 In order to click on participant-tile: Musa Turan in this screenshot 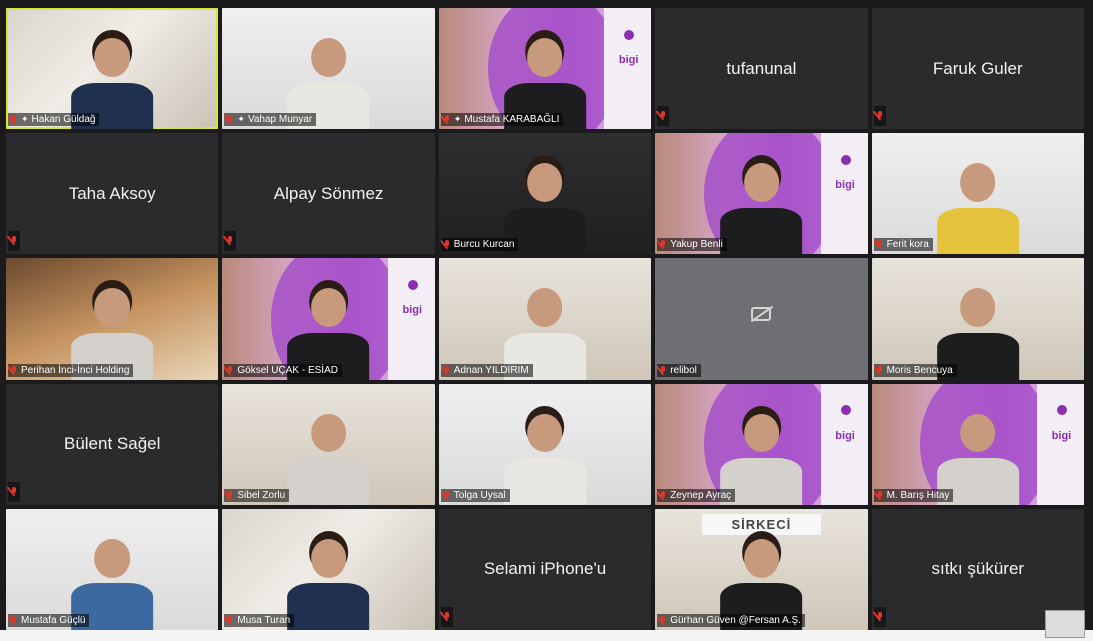, I will do `click(328, 569)`.